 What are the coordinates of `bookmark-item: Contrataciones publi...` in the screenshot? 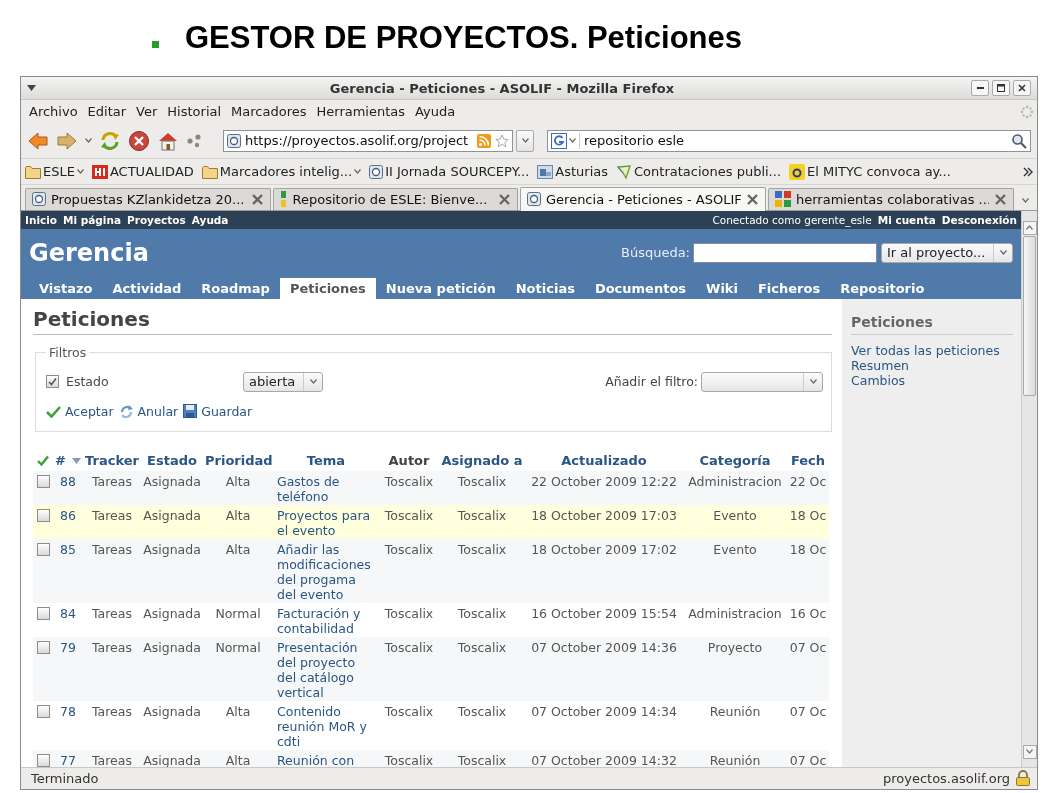 It's located at (698, 171).